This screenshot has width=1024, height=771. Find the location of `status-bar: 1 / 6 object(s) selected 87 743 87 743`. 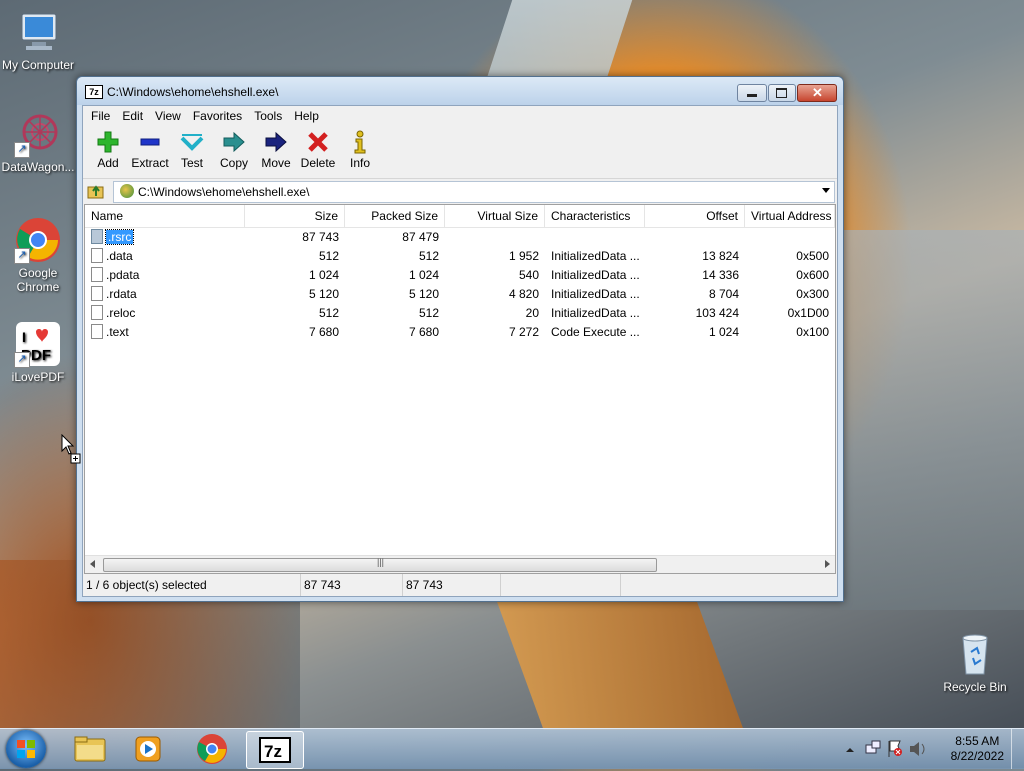

status-bar: 1 / 6 object(s) selected 87 743 87 743 is located at coordinates (460, 585).